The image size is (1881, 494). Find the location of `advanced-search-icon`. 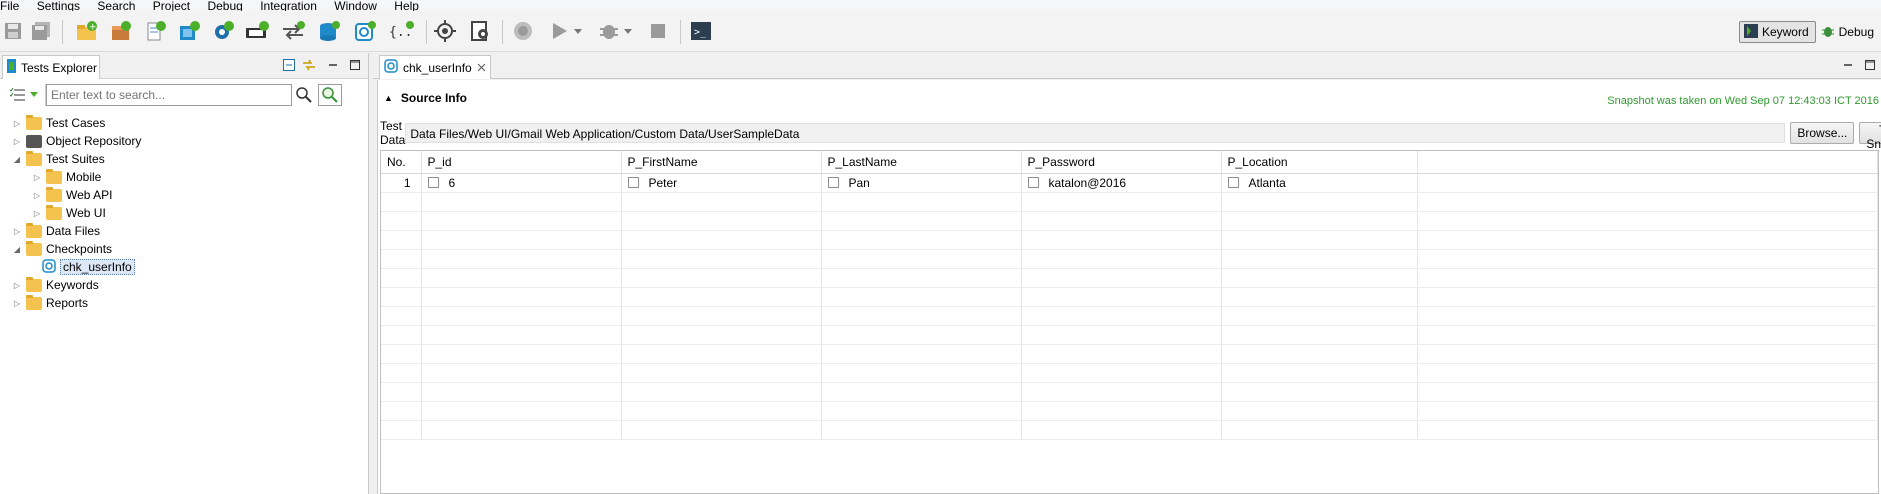

advanced-search-icon is located at coordinates (330, 95).